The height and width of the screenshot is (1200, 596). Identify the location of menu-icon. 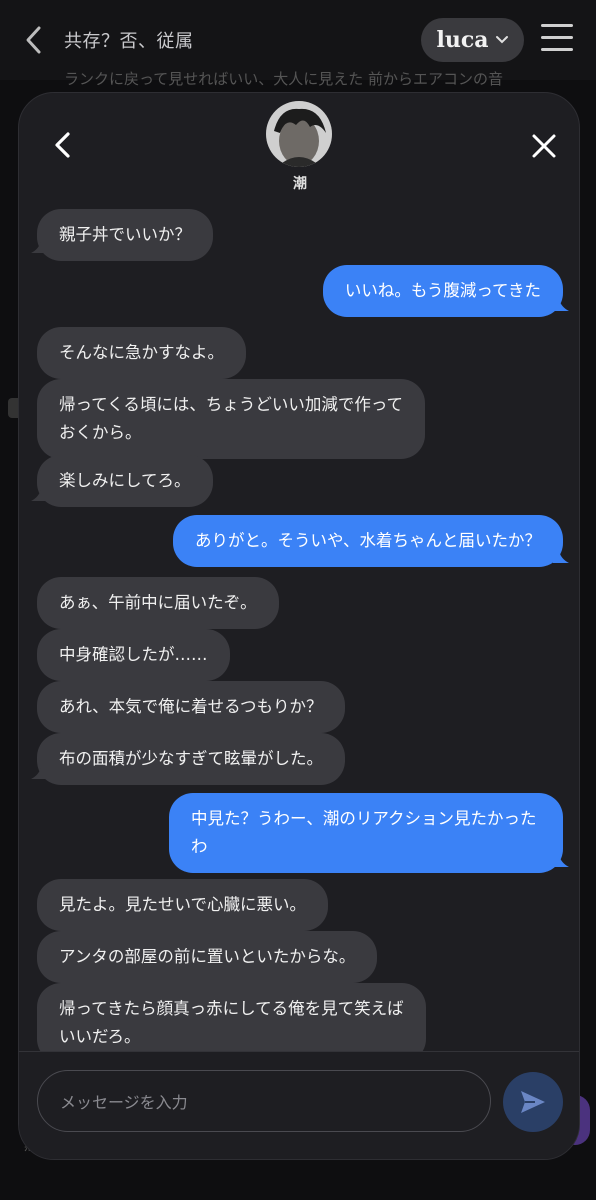
(557, 39).